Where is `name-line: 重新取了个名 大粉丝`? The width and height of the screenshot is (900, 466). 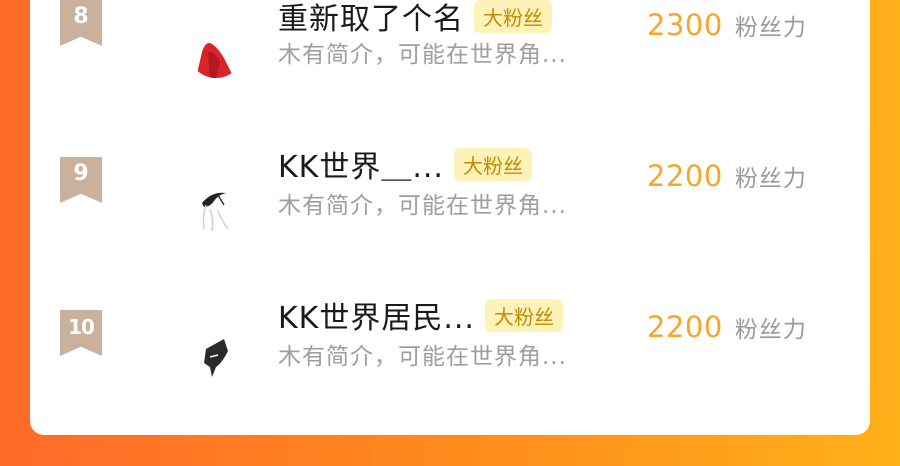 name-line: 重新取了个名 大粉丝 is located at coordinates (415, 19).